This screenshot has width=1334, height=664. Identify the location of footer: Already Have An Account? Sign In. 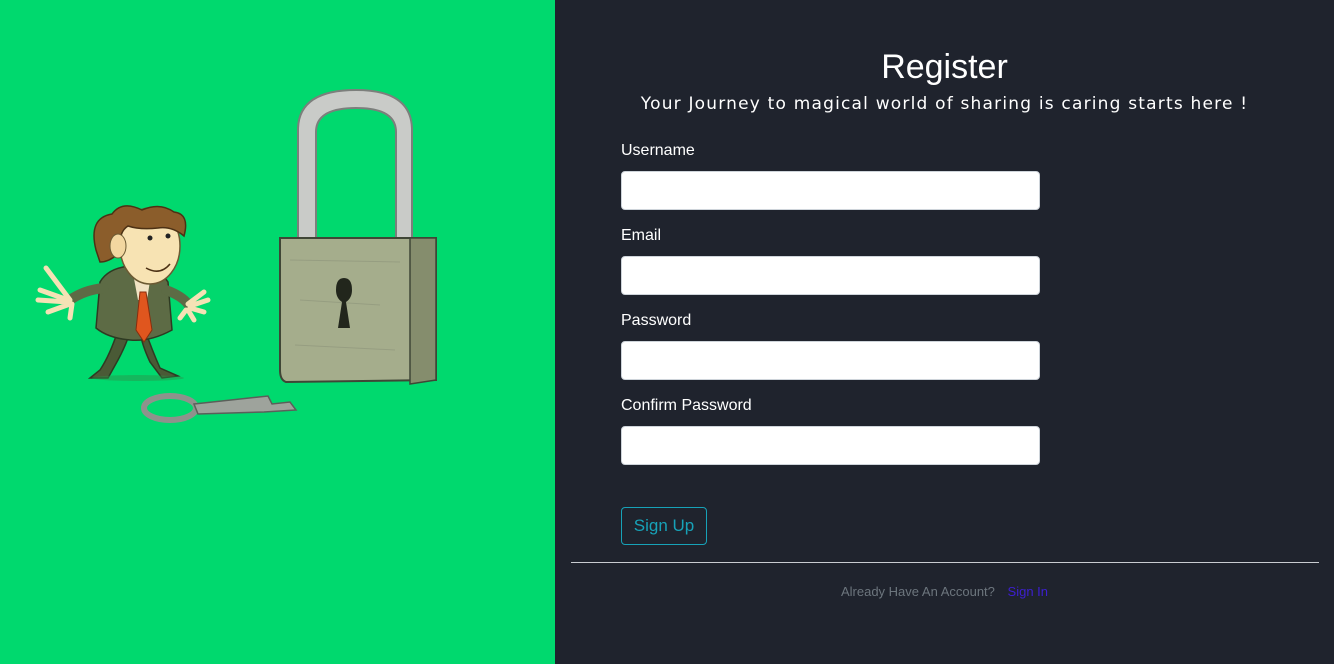
(944, 591).